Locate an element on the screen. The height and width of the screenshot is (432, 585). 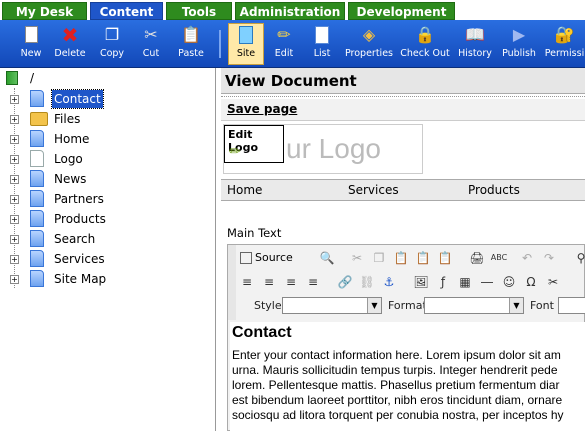
nav-products: Products is located at coordinates (494, 190).